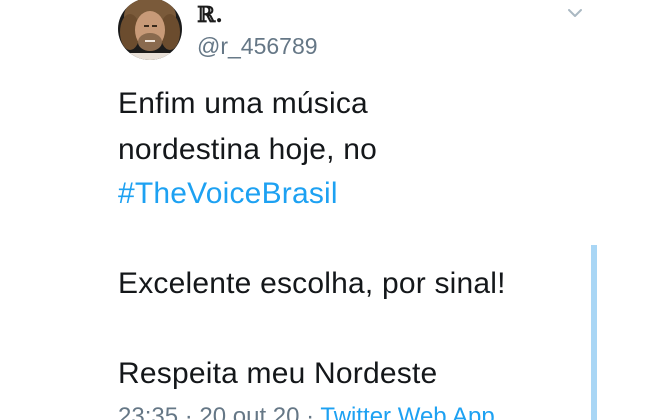  Describe the element at coordinates (278, 373) in the screenshot. I see `tweet-text-line: Respeita meu Nordeste` at that location.